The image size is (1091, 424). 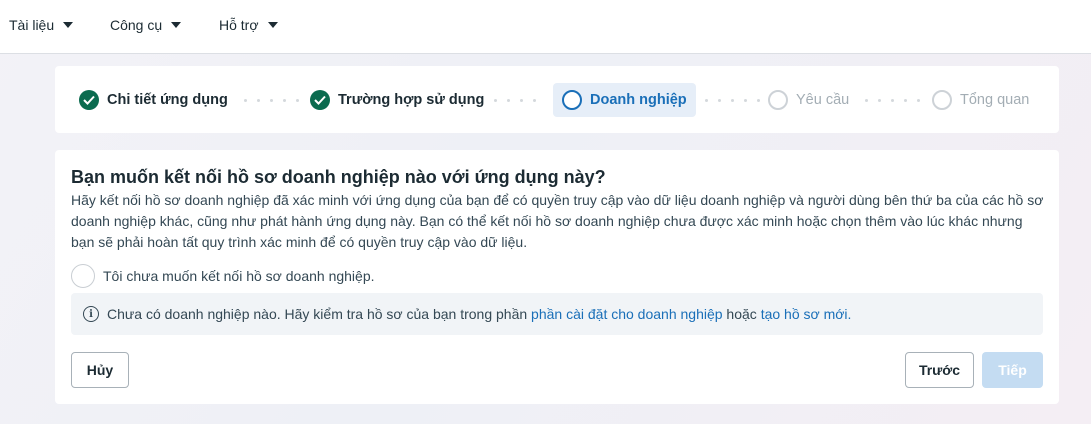 I want to click on step-overview: Tổng quan, so click(x=980, y=100).